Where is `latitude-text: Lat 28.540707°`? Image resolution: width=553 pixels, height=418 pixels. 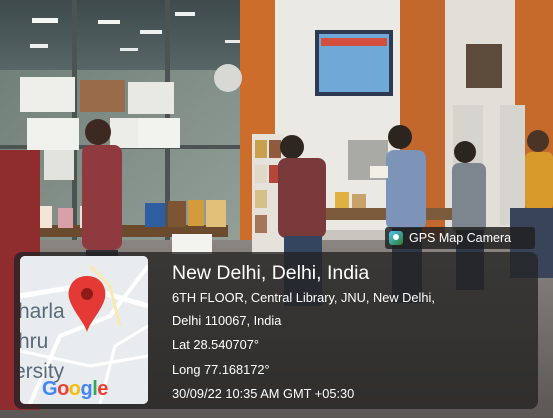
latitude-text: Lat 28.540707° is located at coordinates (215, 344).